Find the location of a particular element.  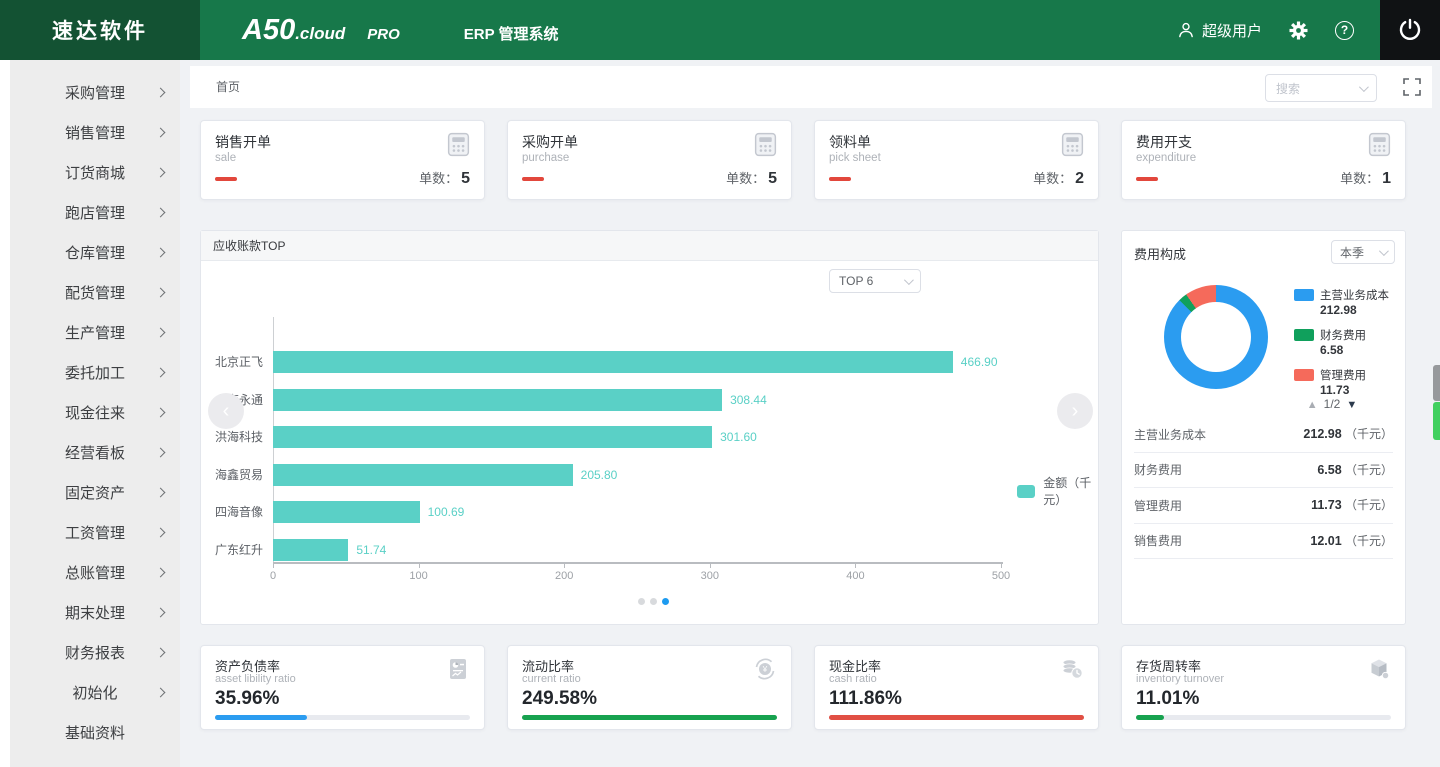

sidebar-item-2: 销售管理 is located at coordinates (95, 132).